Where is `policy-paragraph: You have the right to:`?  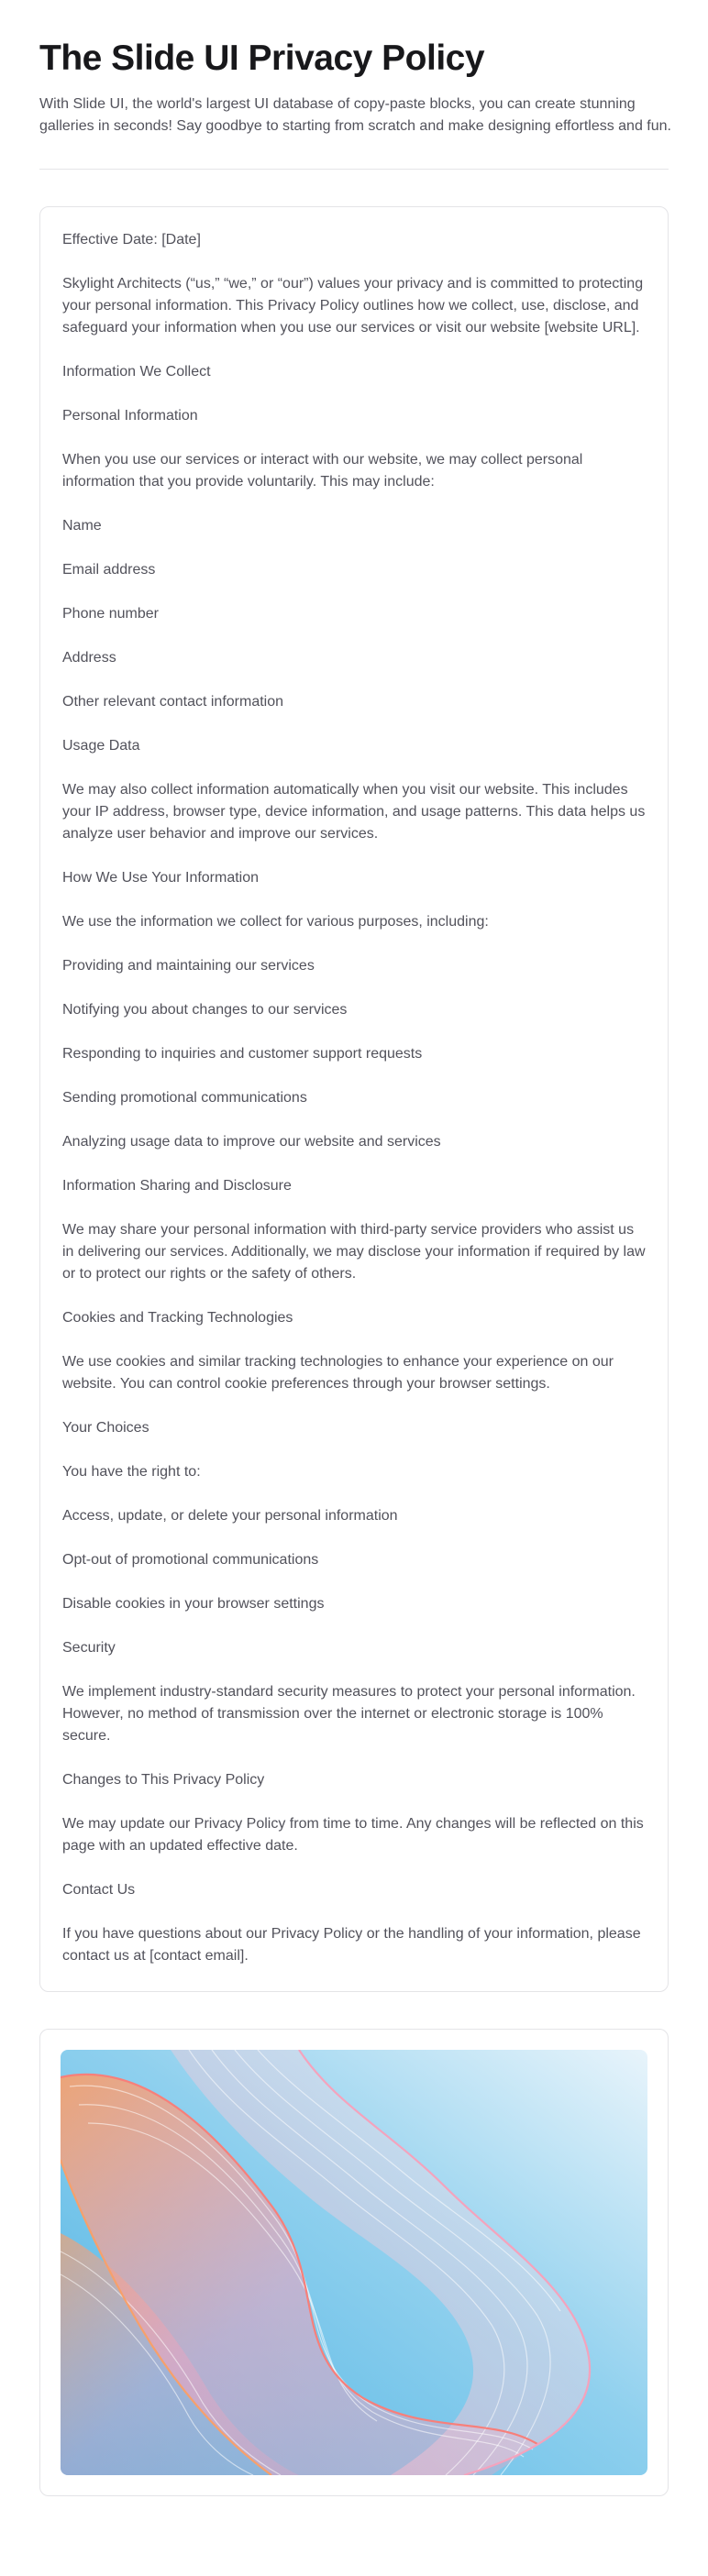 policy-paragraph: You have the right to: is located at coordinates (131, 1472).